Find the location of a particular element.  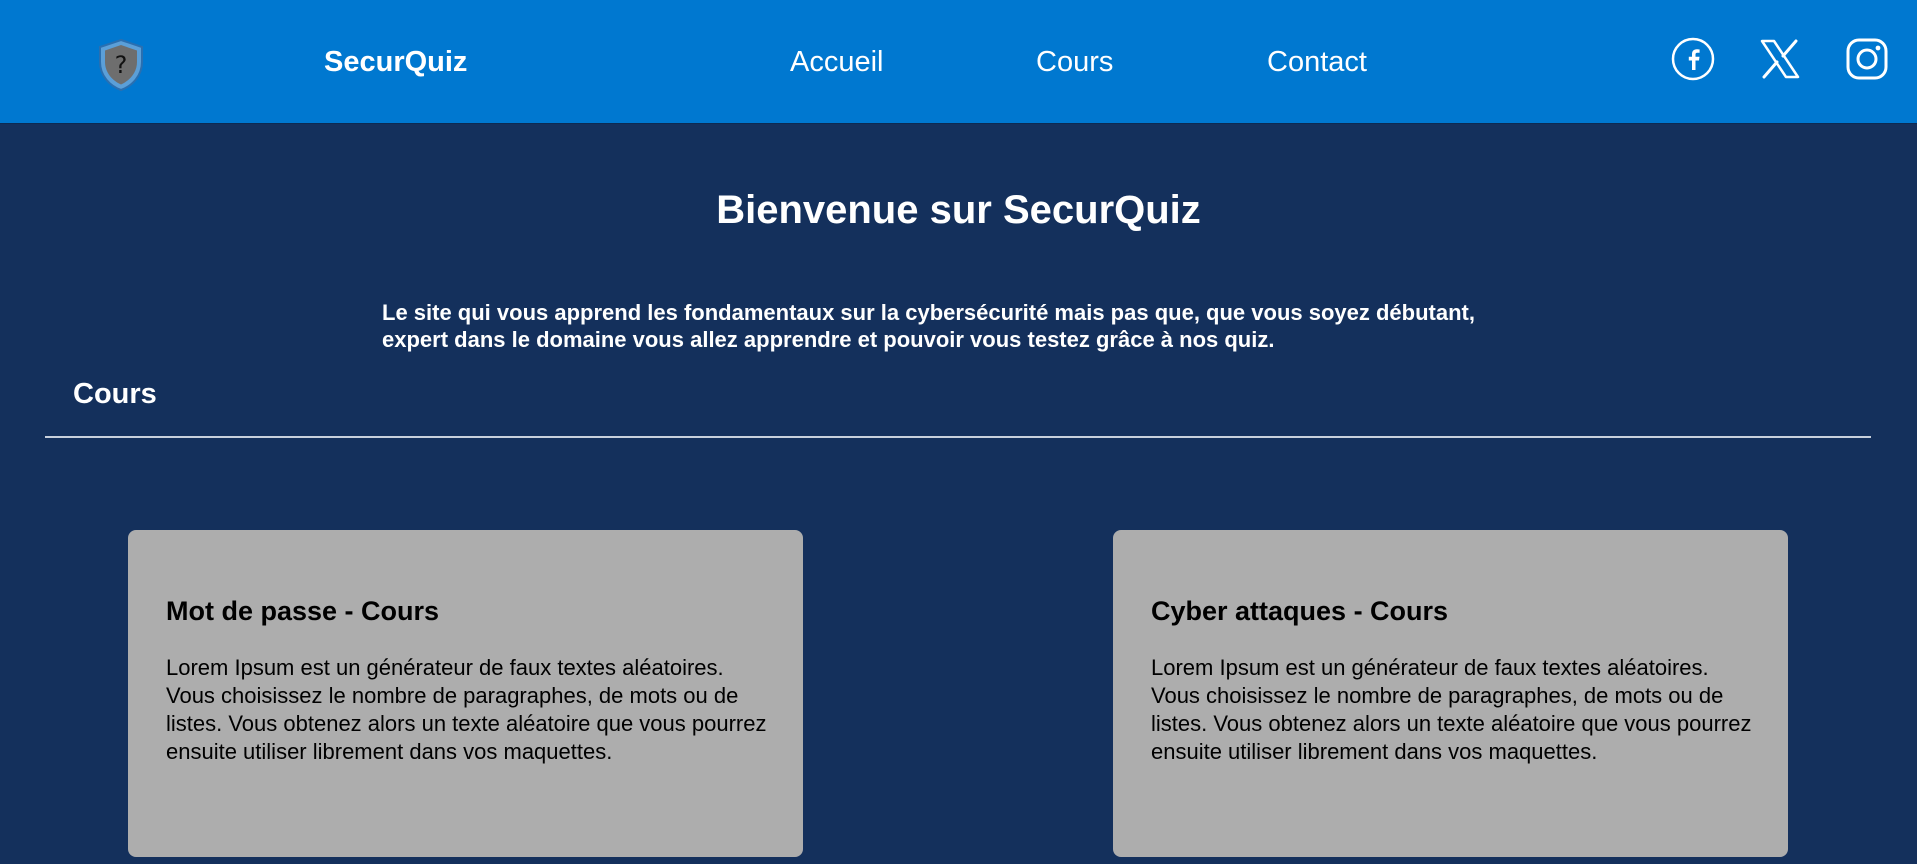

card-title: Cyber attaques - Cours is located at coordinates (1300, 611).